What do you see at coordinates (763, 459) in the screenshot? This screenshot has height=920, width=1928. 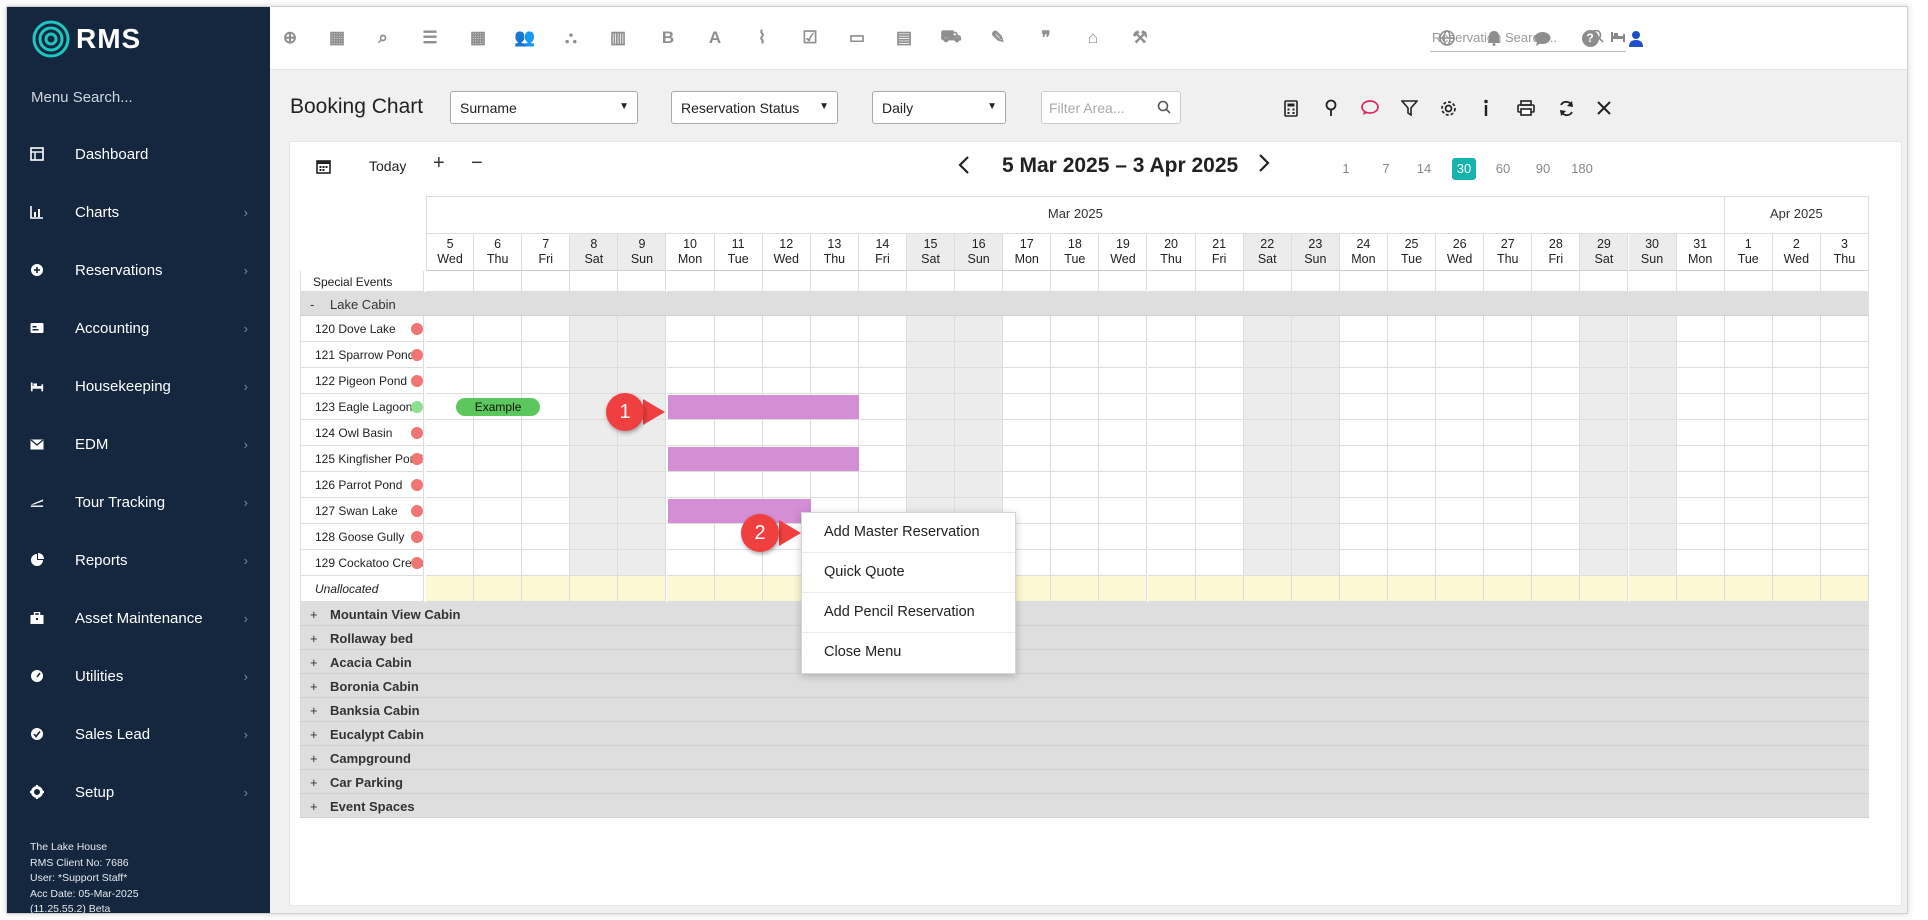 I see `selected-date-range` at bounding box center [763, 459].